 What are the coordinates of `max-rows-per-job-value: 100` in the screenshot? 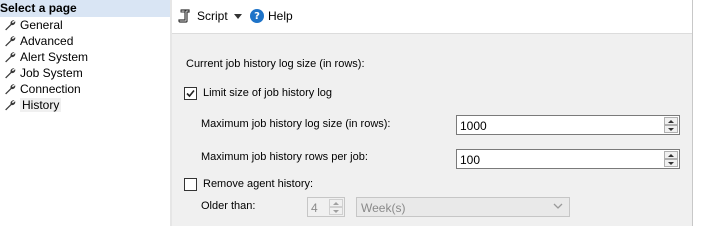 It's located at (470, 160).